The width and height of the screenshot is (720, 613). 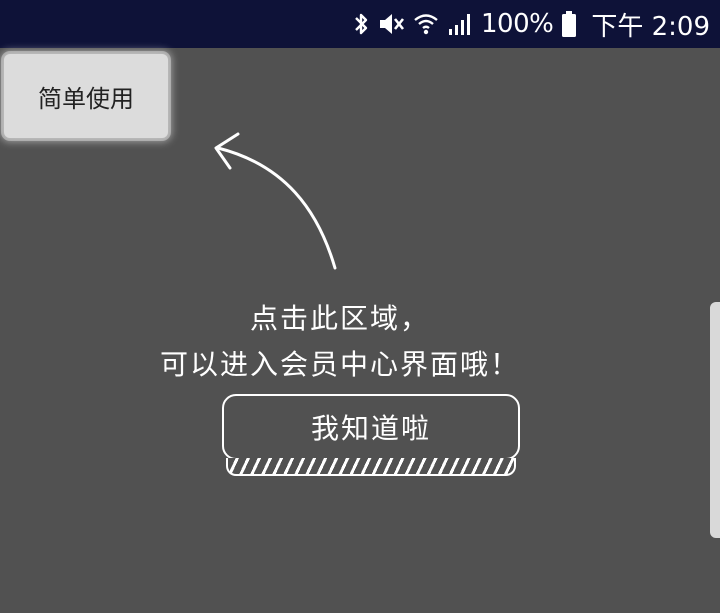 What do you see at coordinates (371, 427) in the screenshot?
I see `got-it-button: 我知道啦` at bounding box center [371, 427].